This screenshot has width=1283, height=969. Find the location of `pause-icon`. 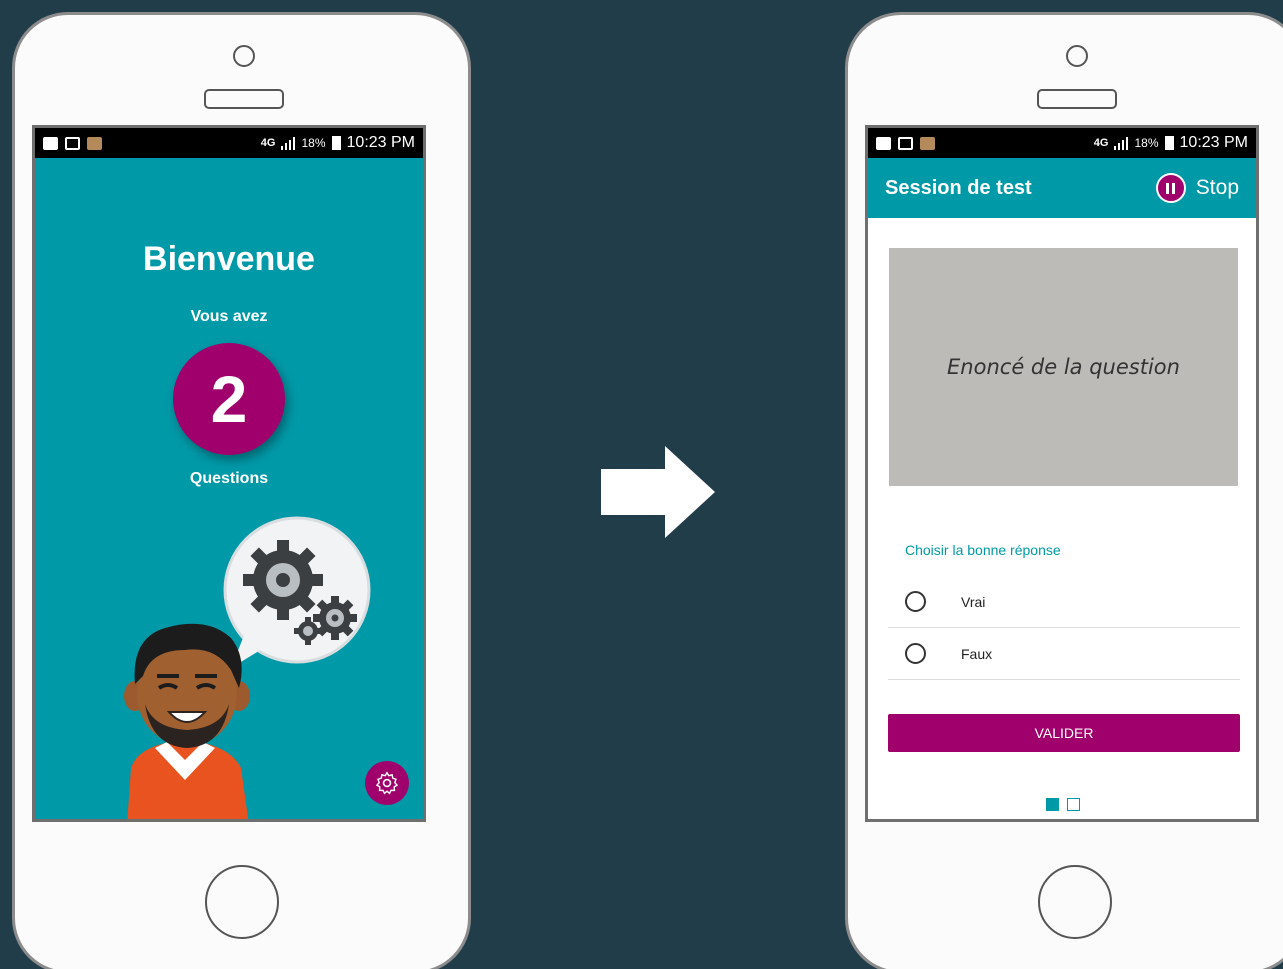

pause-icon is located at coordinates (1170, 188).